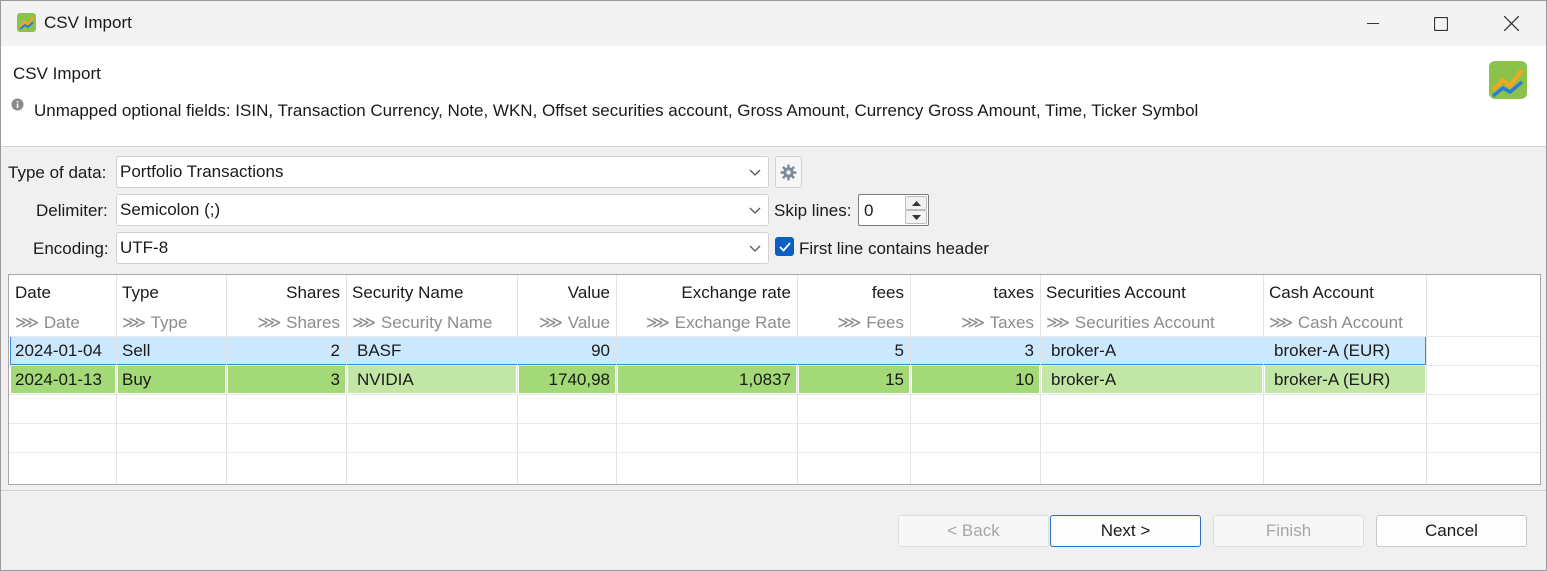 This screenshot has height=571, width=1547. Describe the element at coordinates (773, 23) in the screenshot. I see `title-bar: CSV Import` at that location.